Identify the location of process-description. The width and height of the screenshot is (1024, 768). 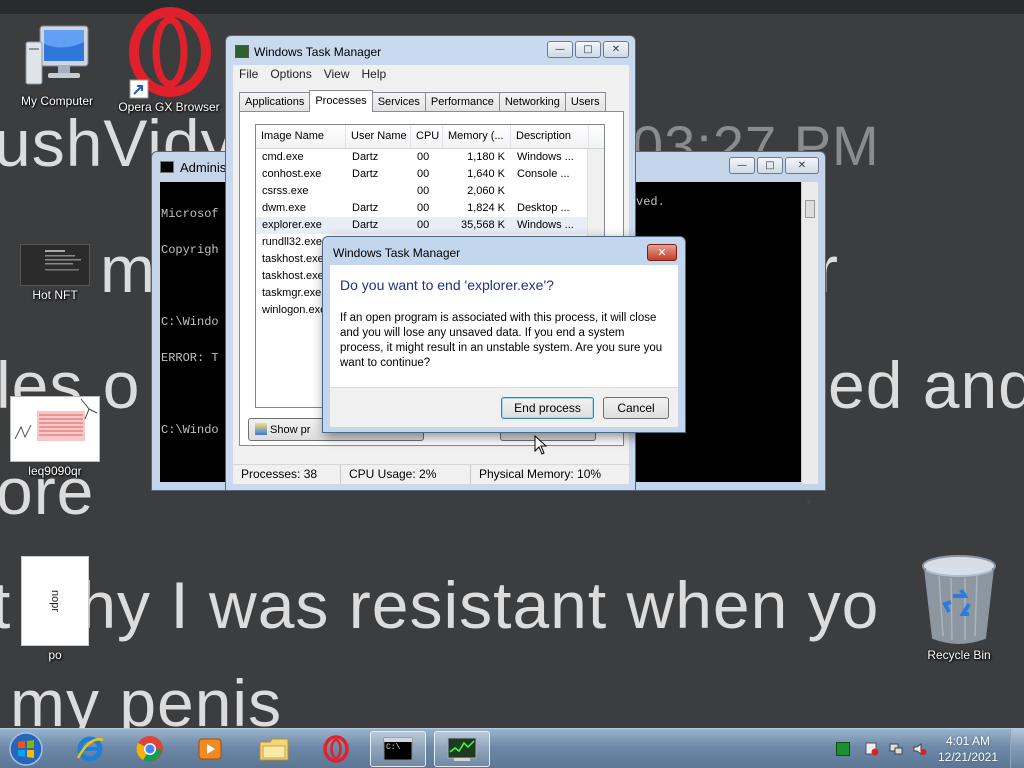
(551, 191).